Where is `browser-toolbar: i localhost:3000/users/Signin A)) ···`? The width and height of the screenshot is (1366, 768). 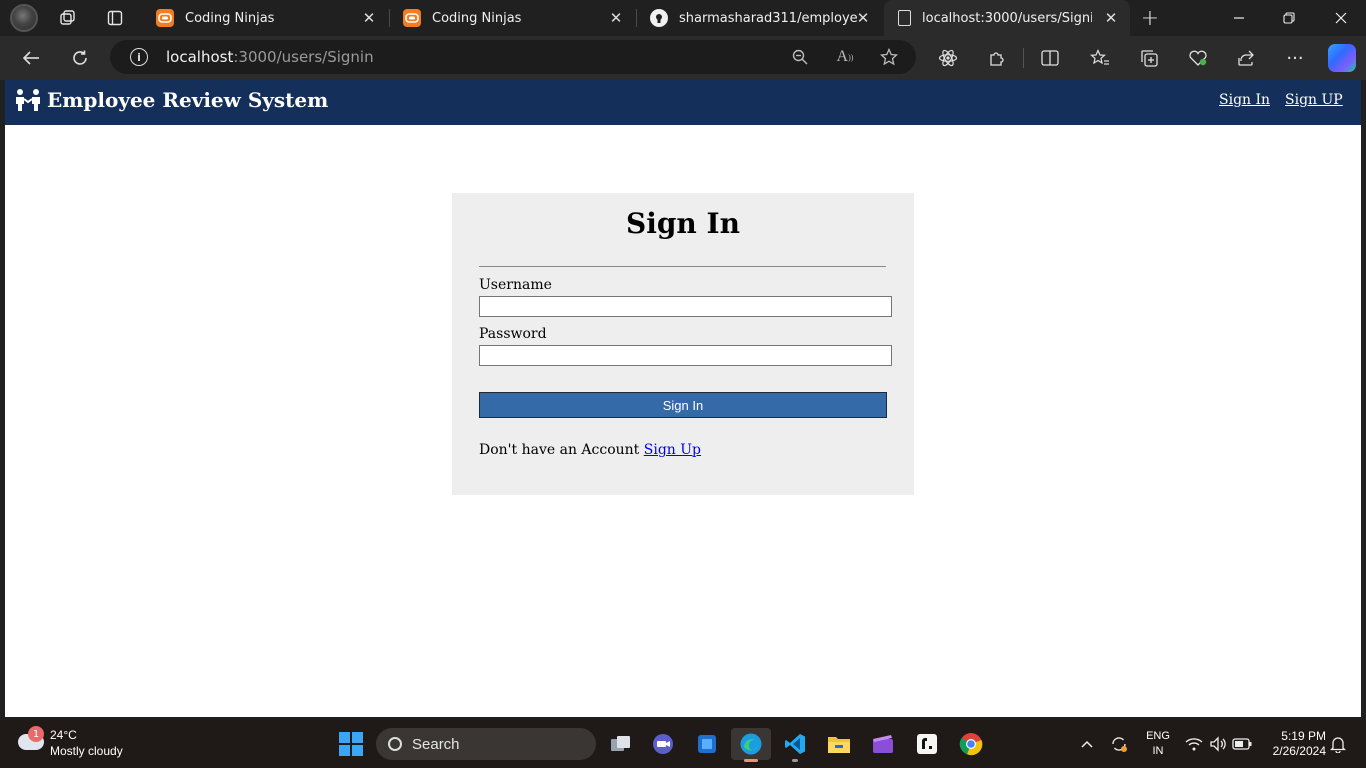
browser-toolbar: i localhost:3000/users/Signin A)) ··· is located at coordinates (683, 58).